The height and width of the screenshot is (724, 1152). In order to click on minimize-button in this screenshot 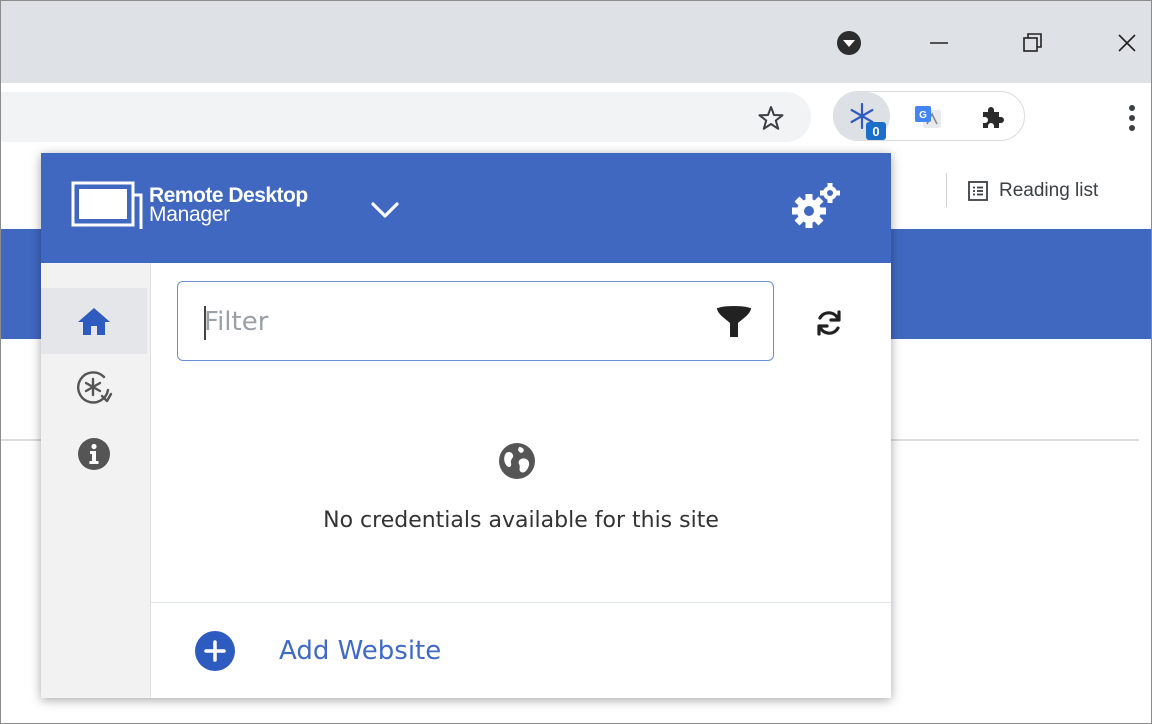, I will do `click(939, 43)`.